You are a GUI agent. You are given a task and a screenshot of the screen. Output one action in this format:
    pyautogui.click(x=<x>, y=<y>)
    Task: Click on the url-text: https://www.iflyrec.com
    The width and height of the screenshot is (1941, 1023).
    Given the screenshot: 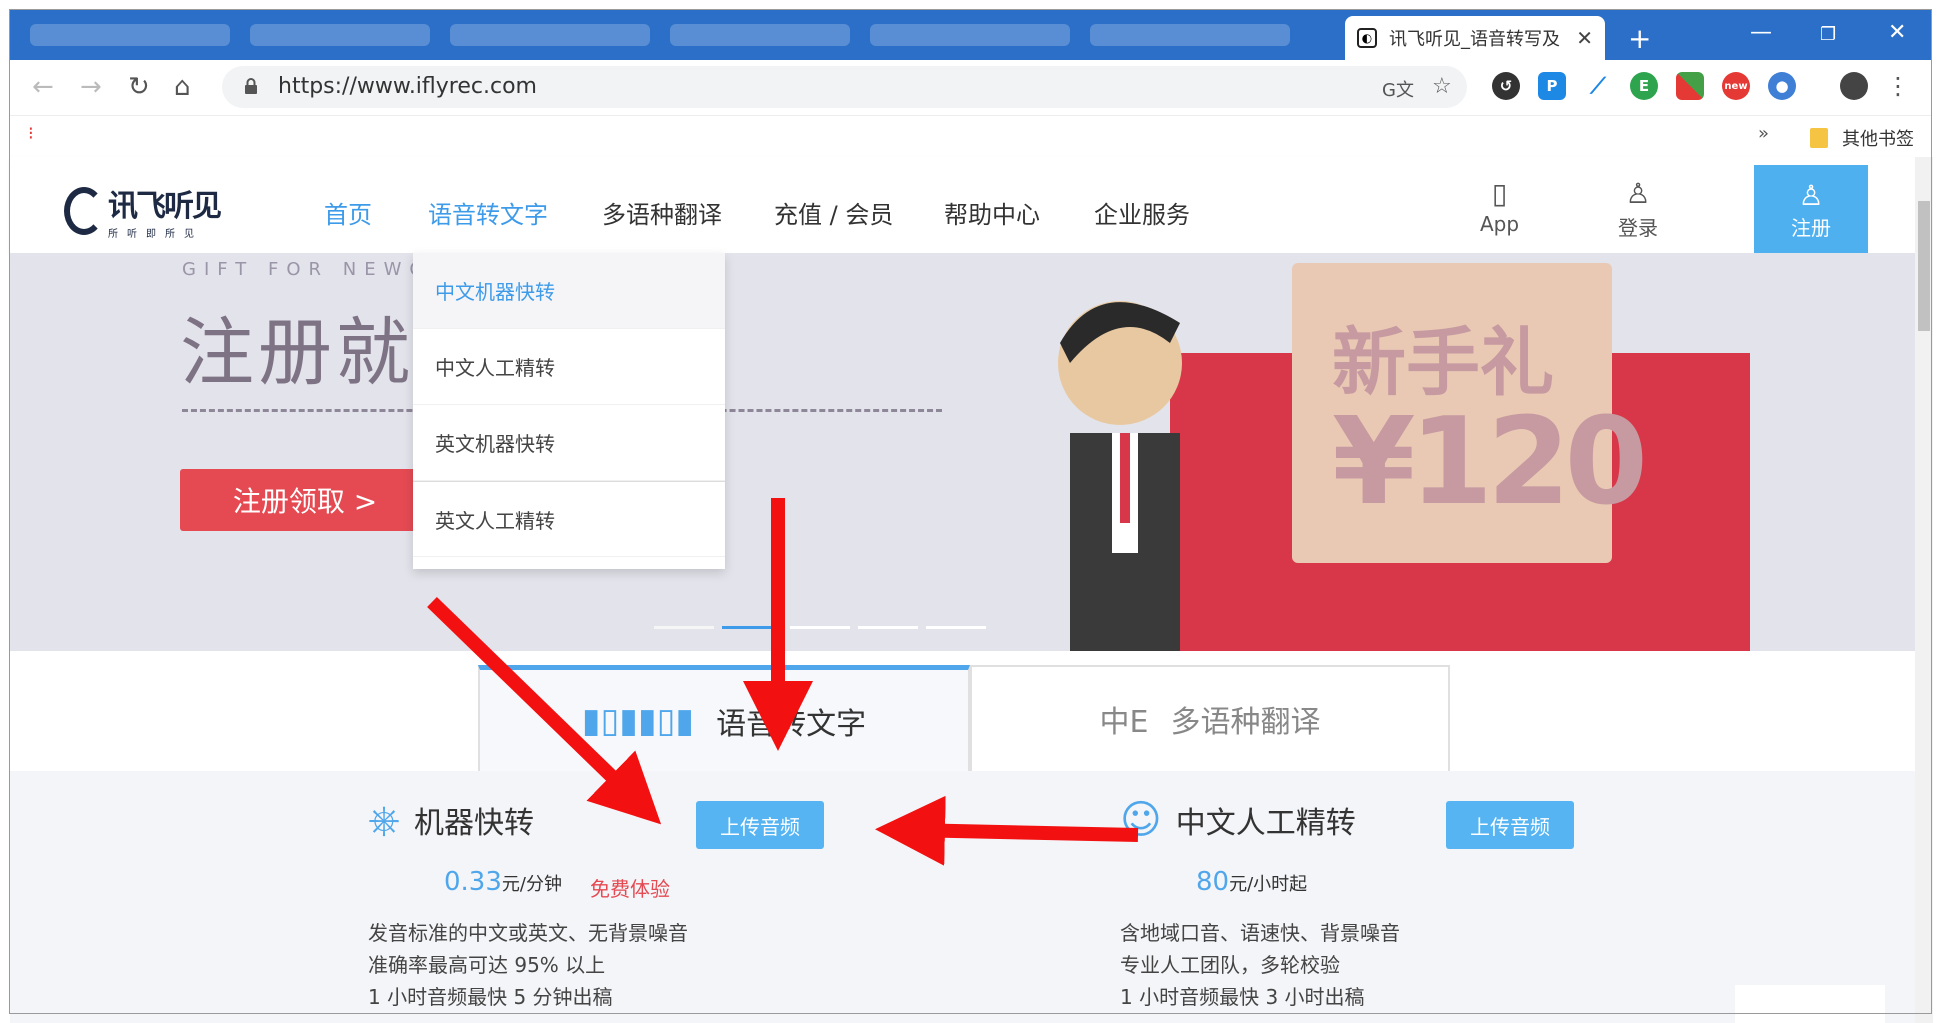 What is the action you would take?
    pyautogui.click(x=407, y=86)
    